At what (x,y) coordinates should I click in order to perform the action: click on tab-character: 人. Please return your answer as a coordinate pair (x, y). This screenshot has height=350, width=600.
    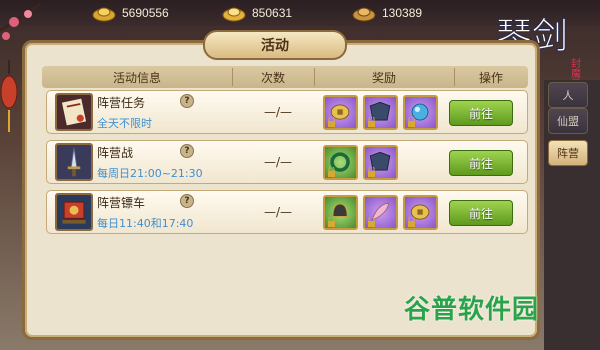
    Looking at the image, I should click on (568, 95).